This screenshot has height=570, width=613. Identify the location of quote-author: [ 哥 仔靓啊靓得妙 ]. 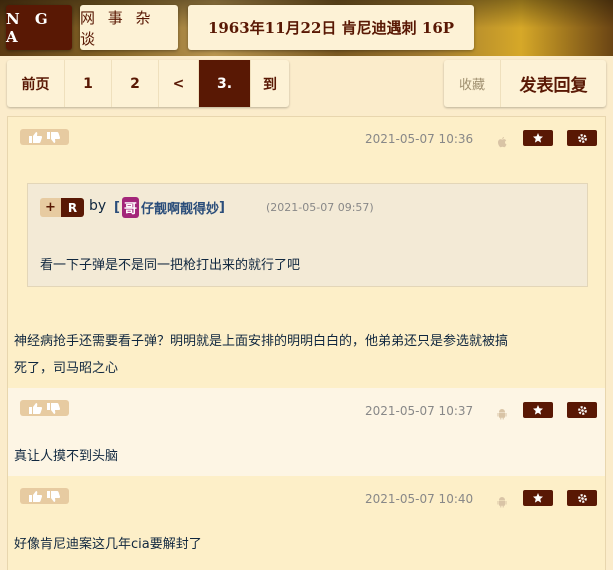
(169, 207).